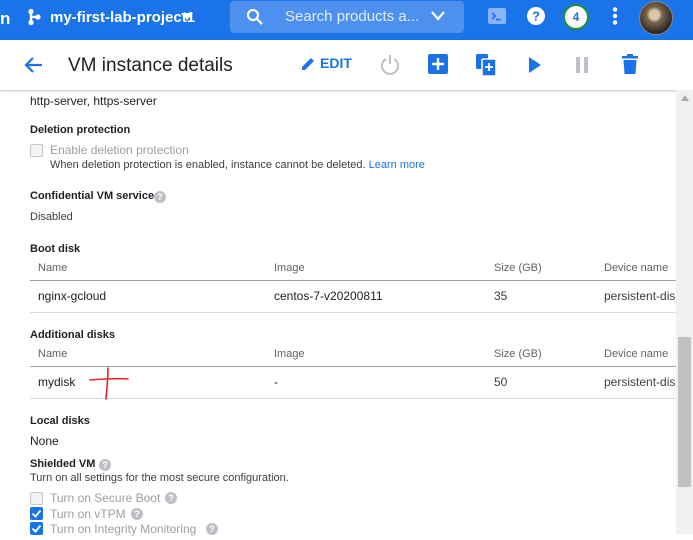  I want to click on table-header-divider, so click(353, 280).